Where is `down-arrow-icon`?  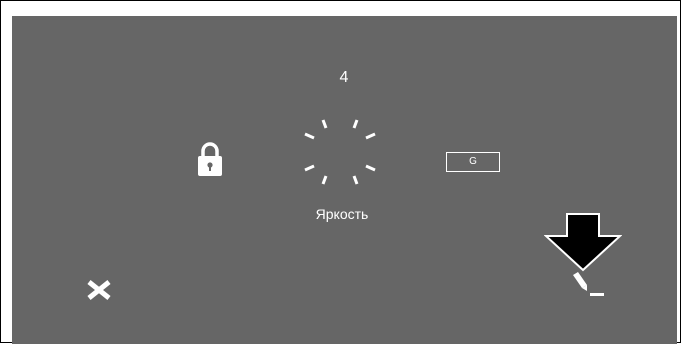
down-arrow-icon is located at coordinates (583, 242).